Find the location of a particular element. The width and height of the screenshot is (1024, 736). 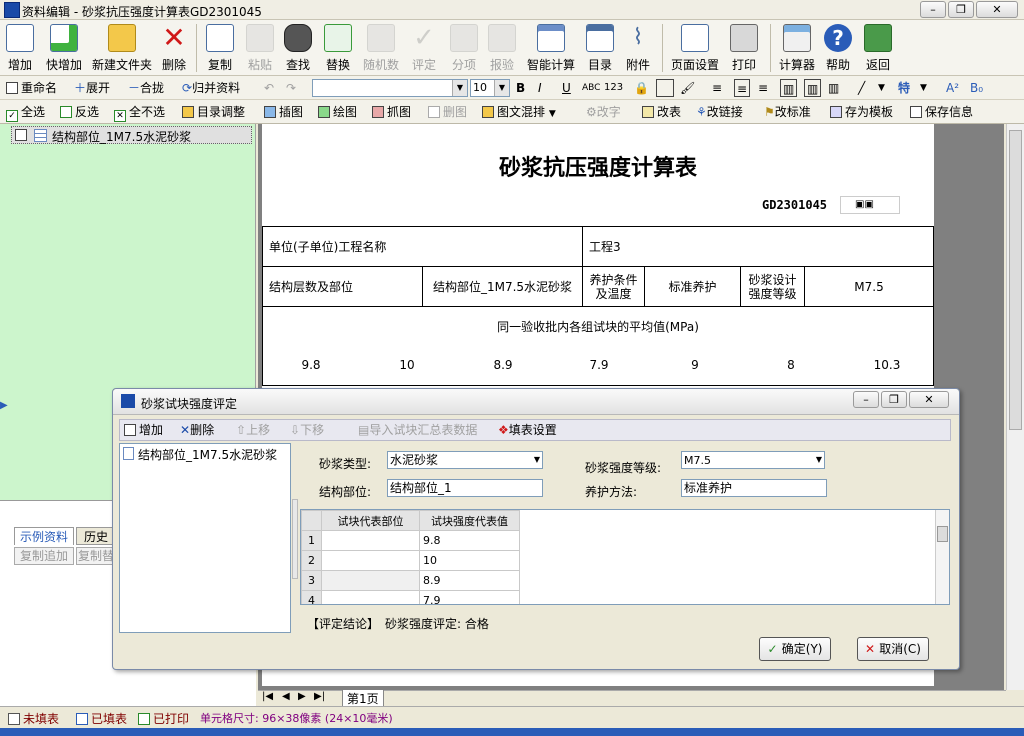

dialog-minimize-button: – is located at coordinates (866, 399).